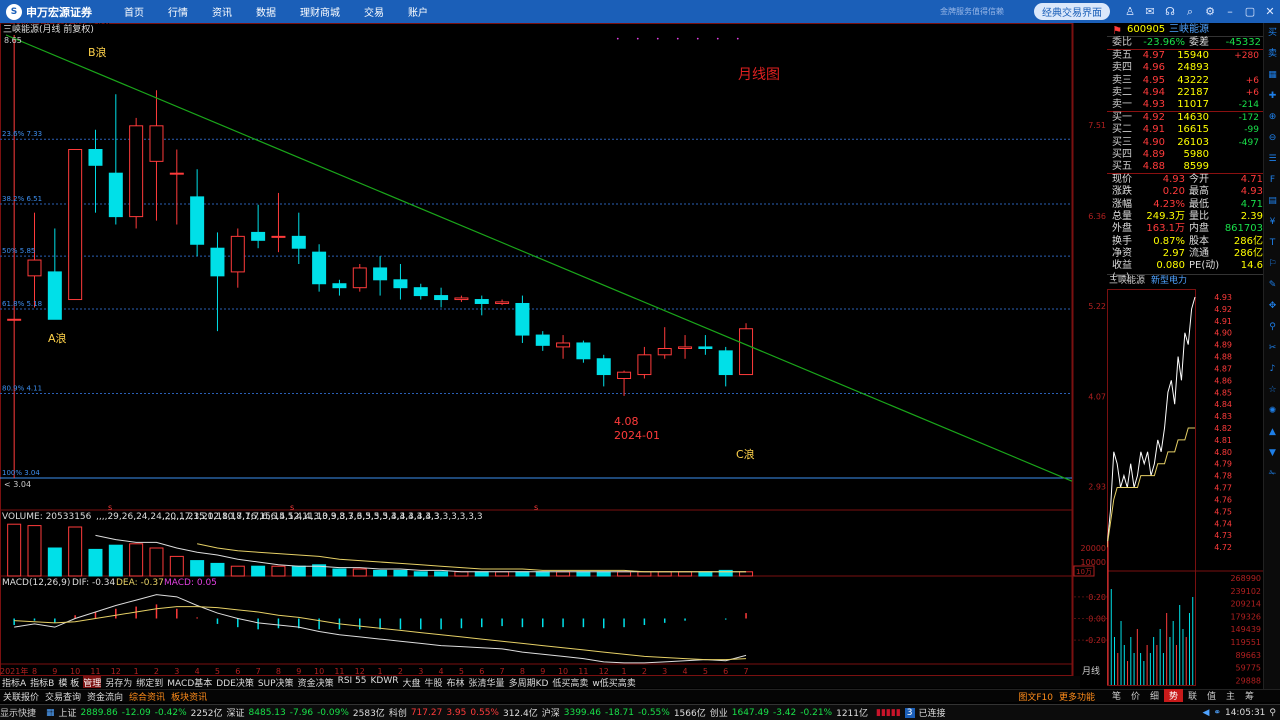  Describe the element at coordinates (316, 682) in the screenshot. I see `indicator-tab: 资金决策` at that location.